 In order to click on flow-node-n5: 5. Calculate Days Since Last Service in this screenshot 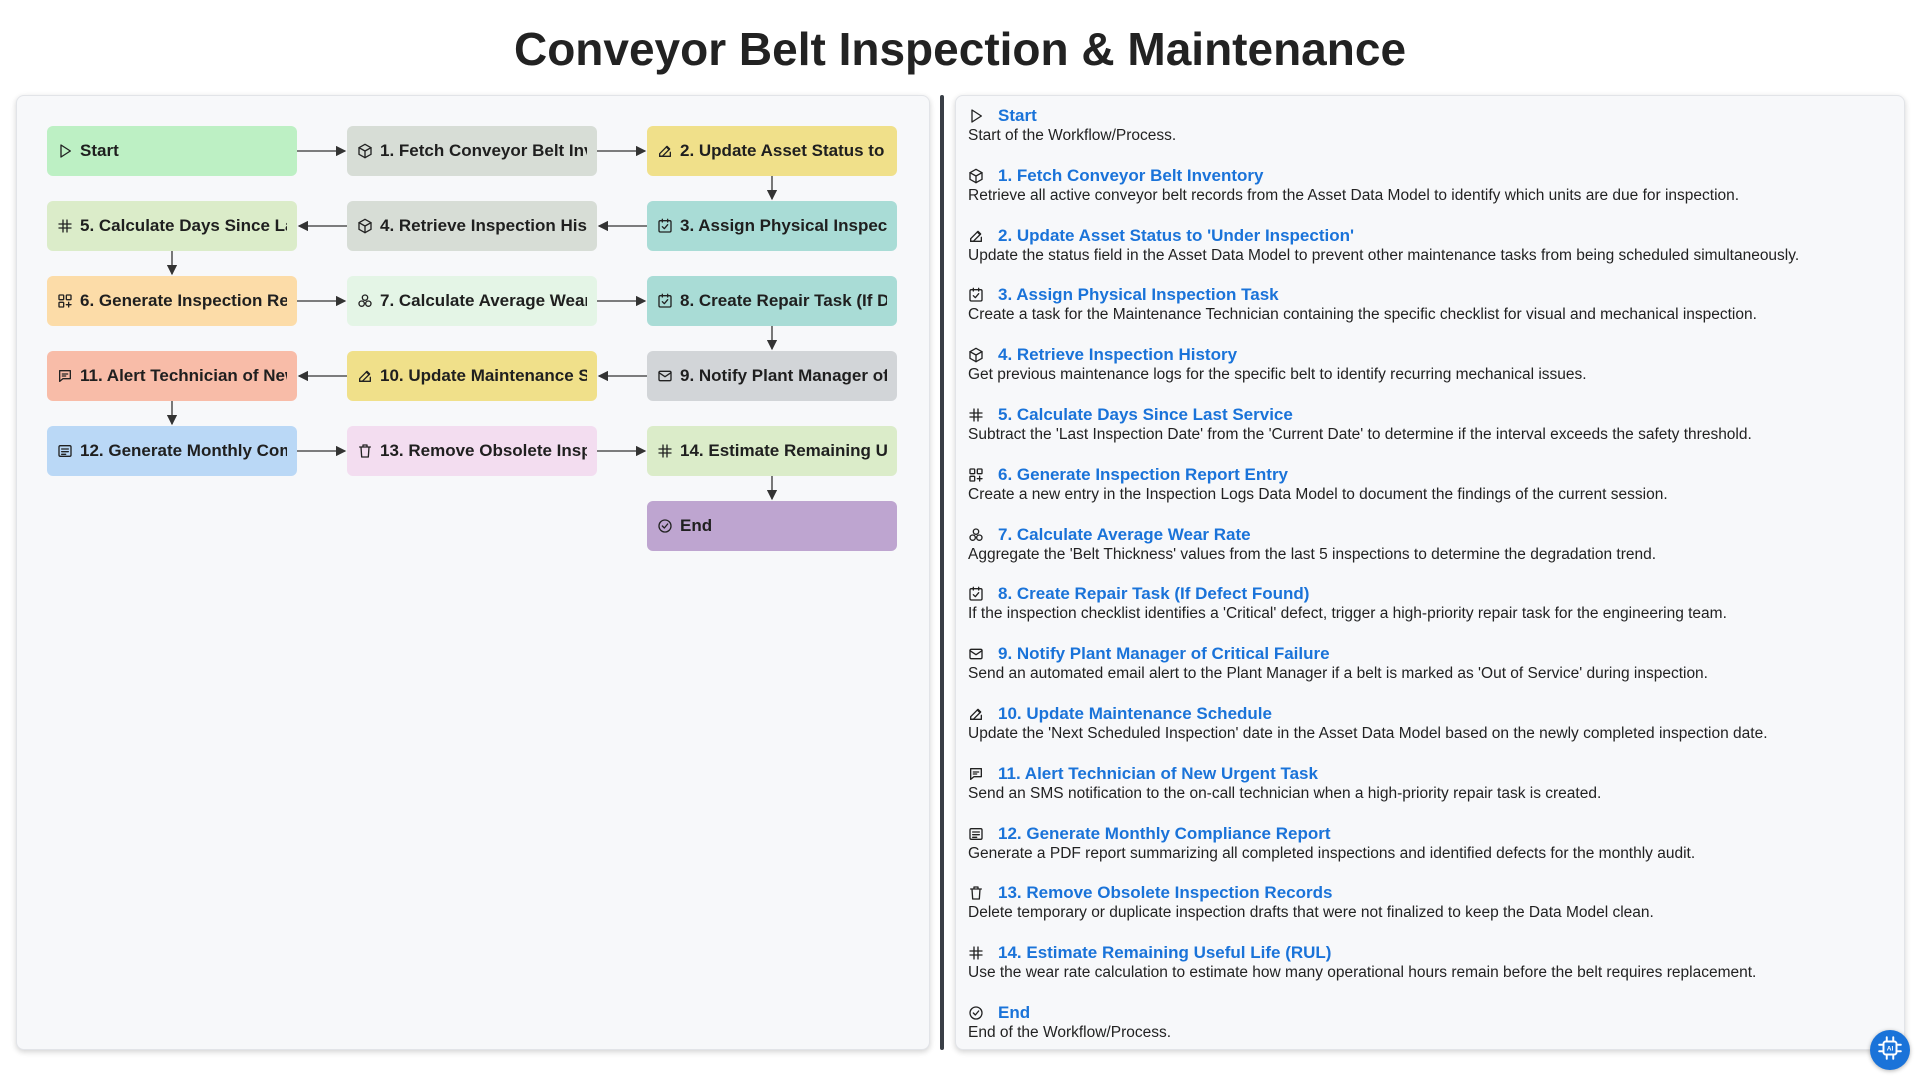, I will do `click(172, 226)`.